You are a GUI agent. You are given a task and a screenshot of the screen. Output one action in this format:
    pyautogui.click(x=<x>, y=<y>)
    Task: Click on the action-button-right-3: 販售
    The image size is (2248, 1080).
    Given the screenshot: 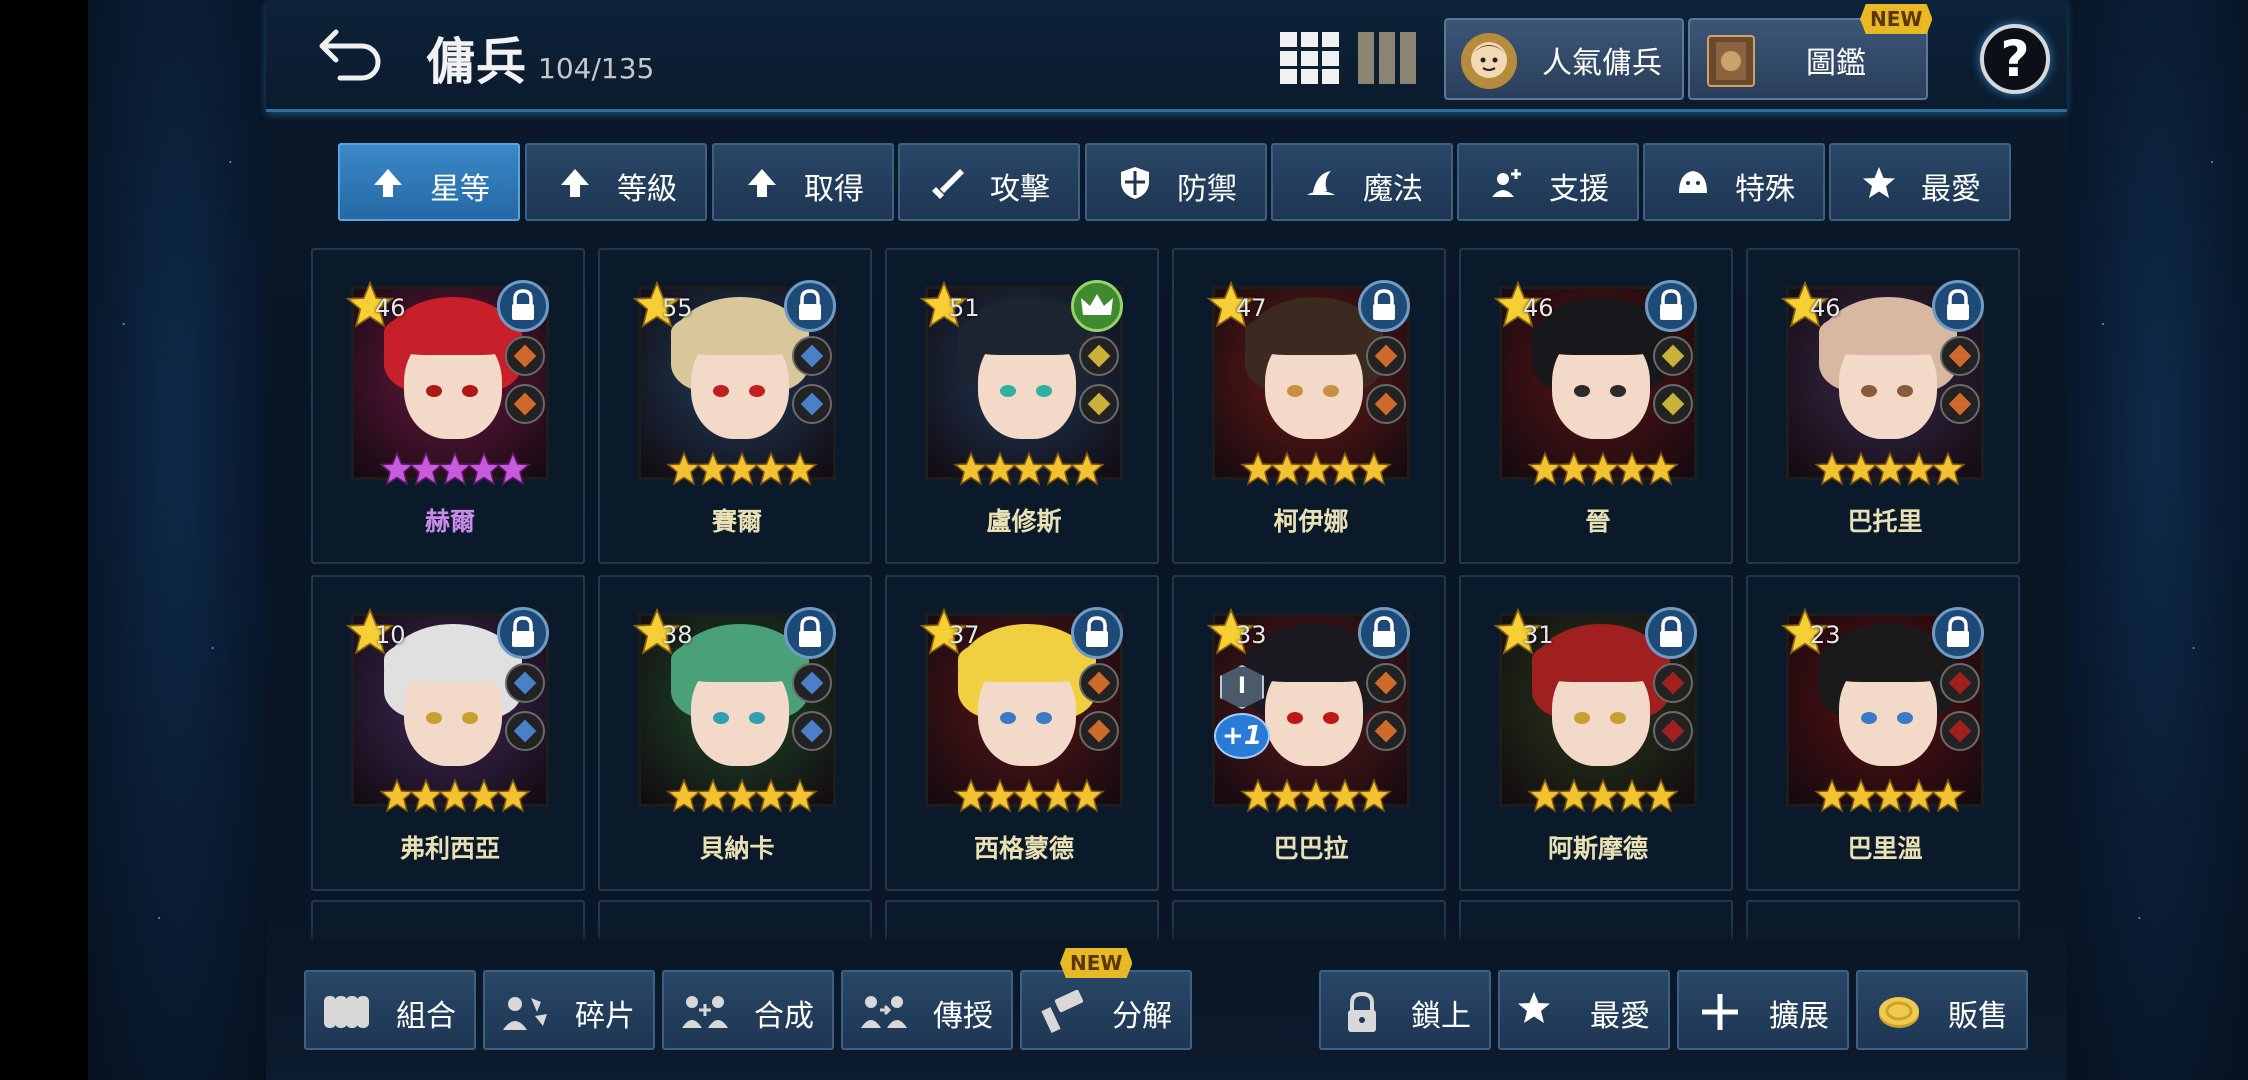 What is the action you would take?
    pyautogui.click(x=1942, y=1010)
    